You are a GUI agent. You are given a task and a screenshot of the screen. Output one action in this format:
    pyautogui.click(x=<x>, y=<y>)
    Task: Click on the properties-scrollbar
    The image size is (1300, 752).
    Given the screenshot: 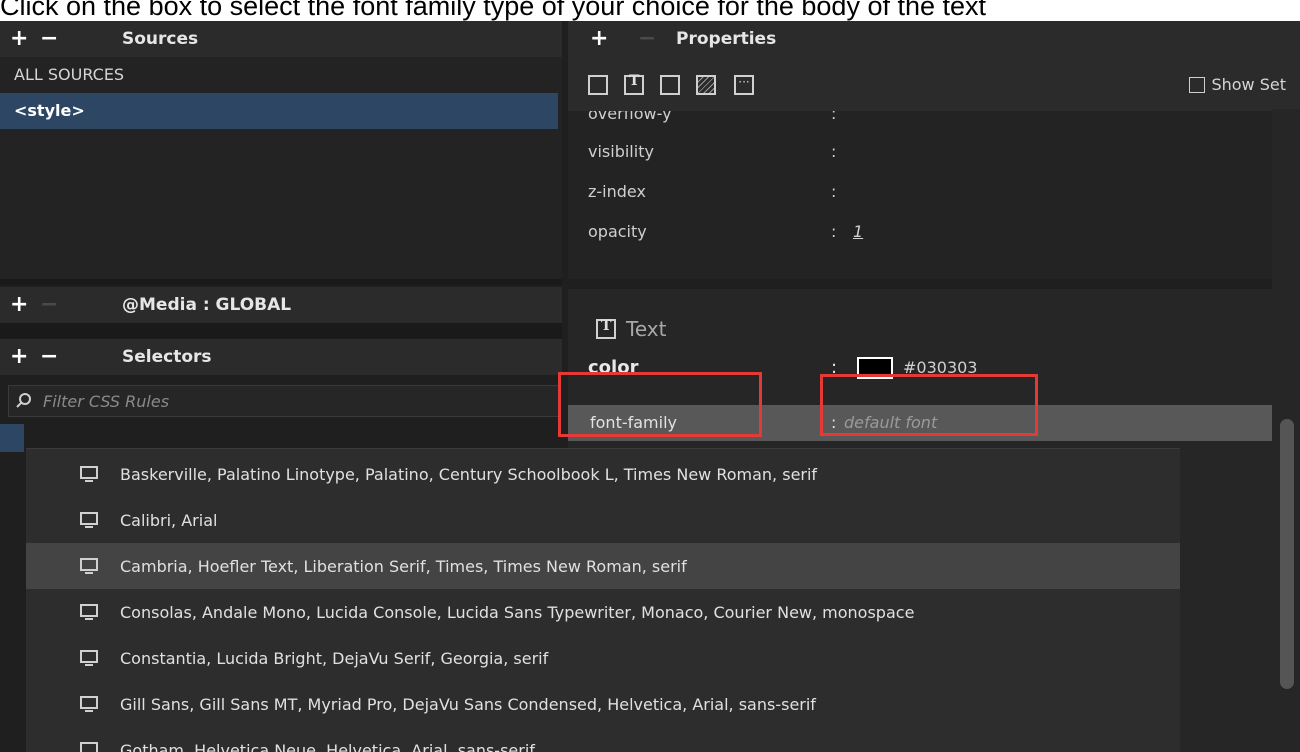 What is the action you would take?
    pyautogui.click(x=1286, y=430)
    